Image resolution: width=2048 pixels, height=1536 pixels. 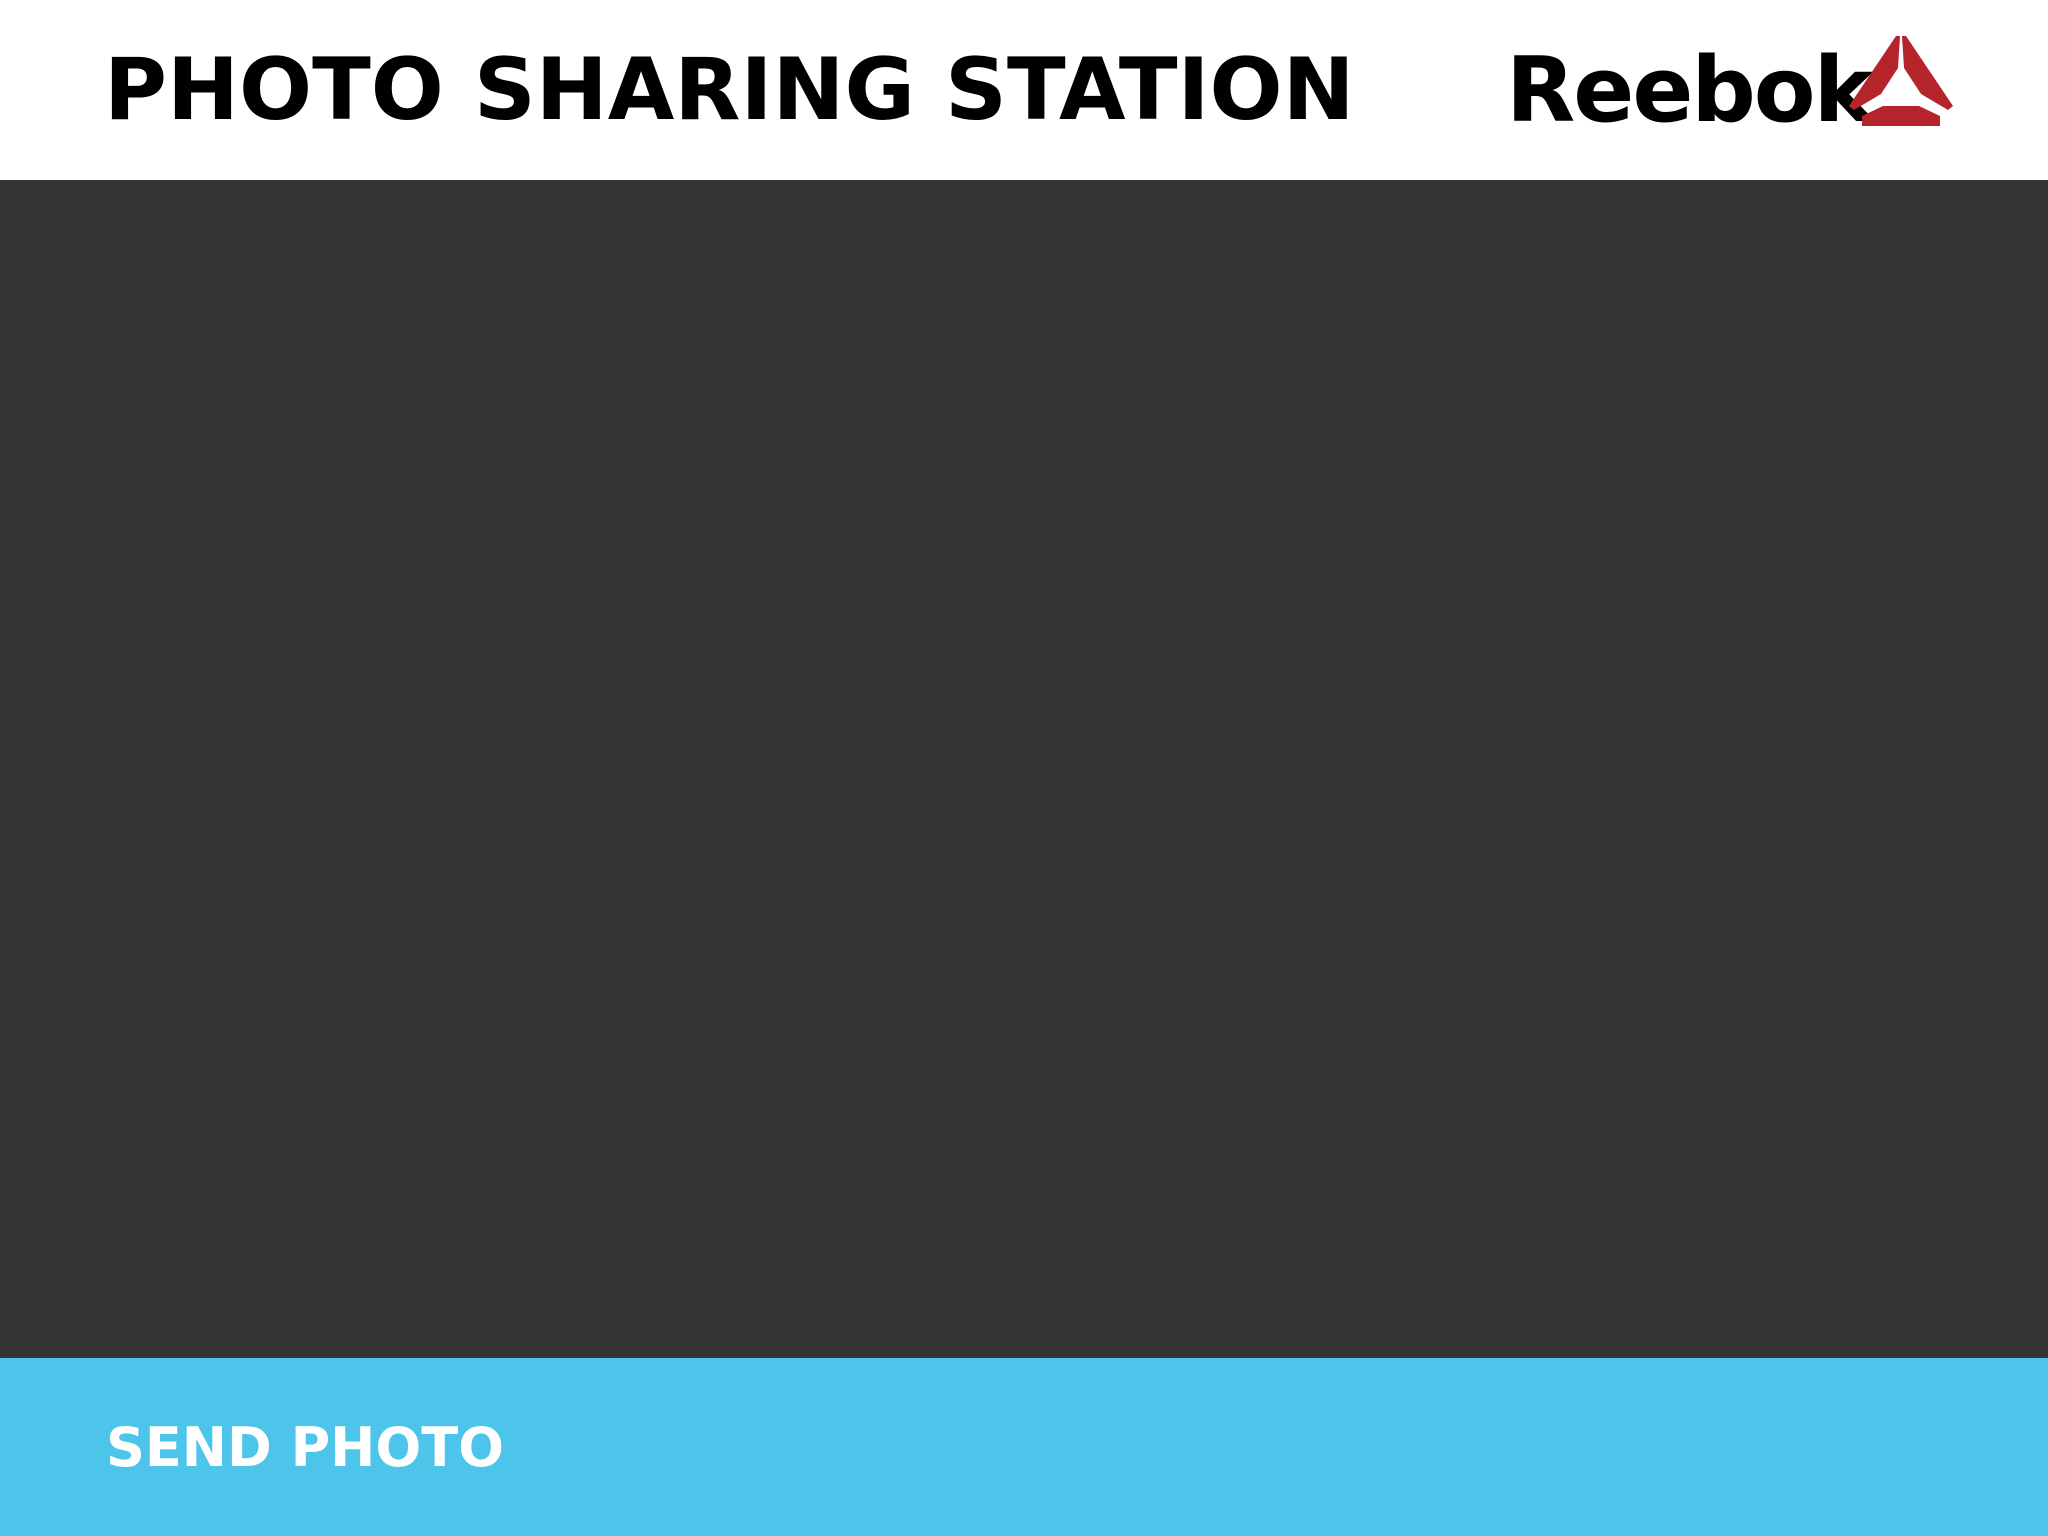 What do you see at coordinates (305, 1447) in the screenshot?
I see `send-photo-label: SEND PHOTO` at bounding box center [305, 1447].